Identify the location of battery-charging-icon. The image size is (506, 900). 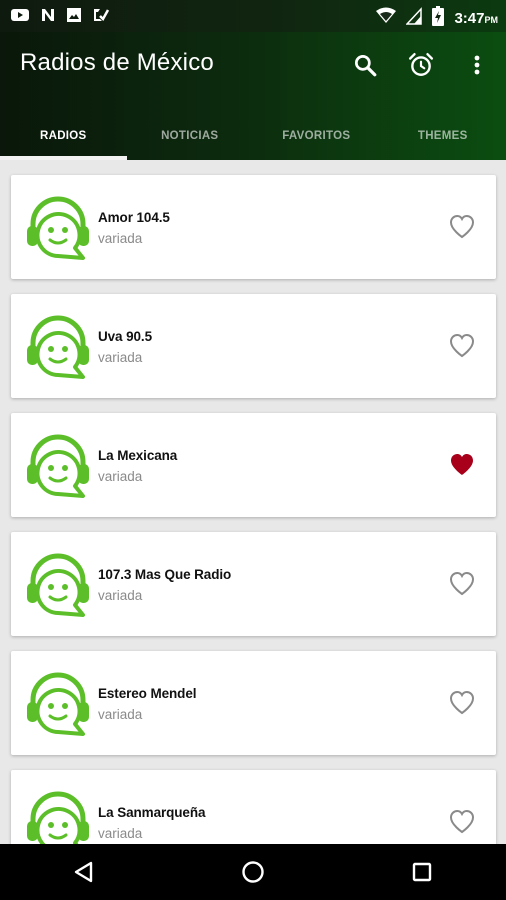
(438, 18).